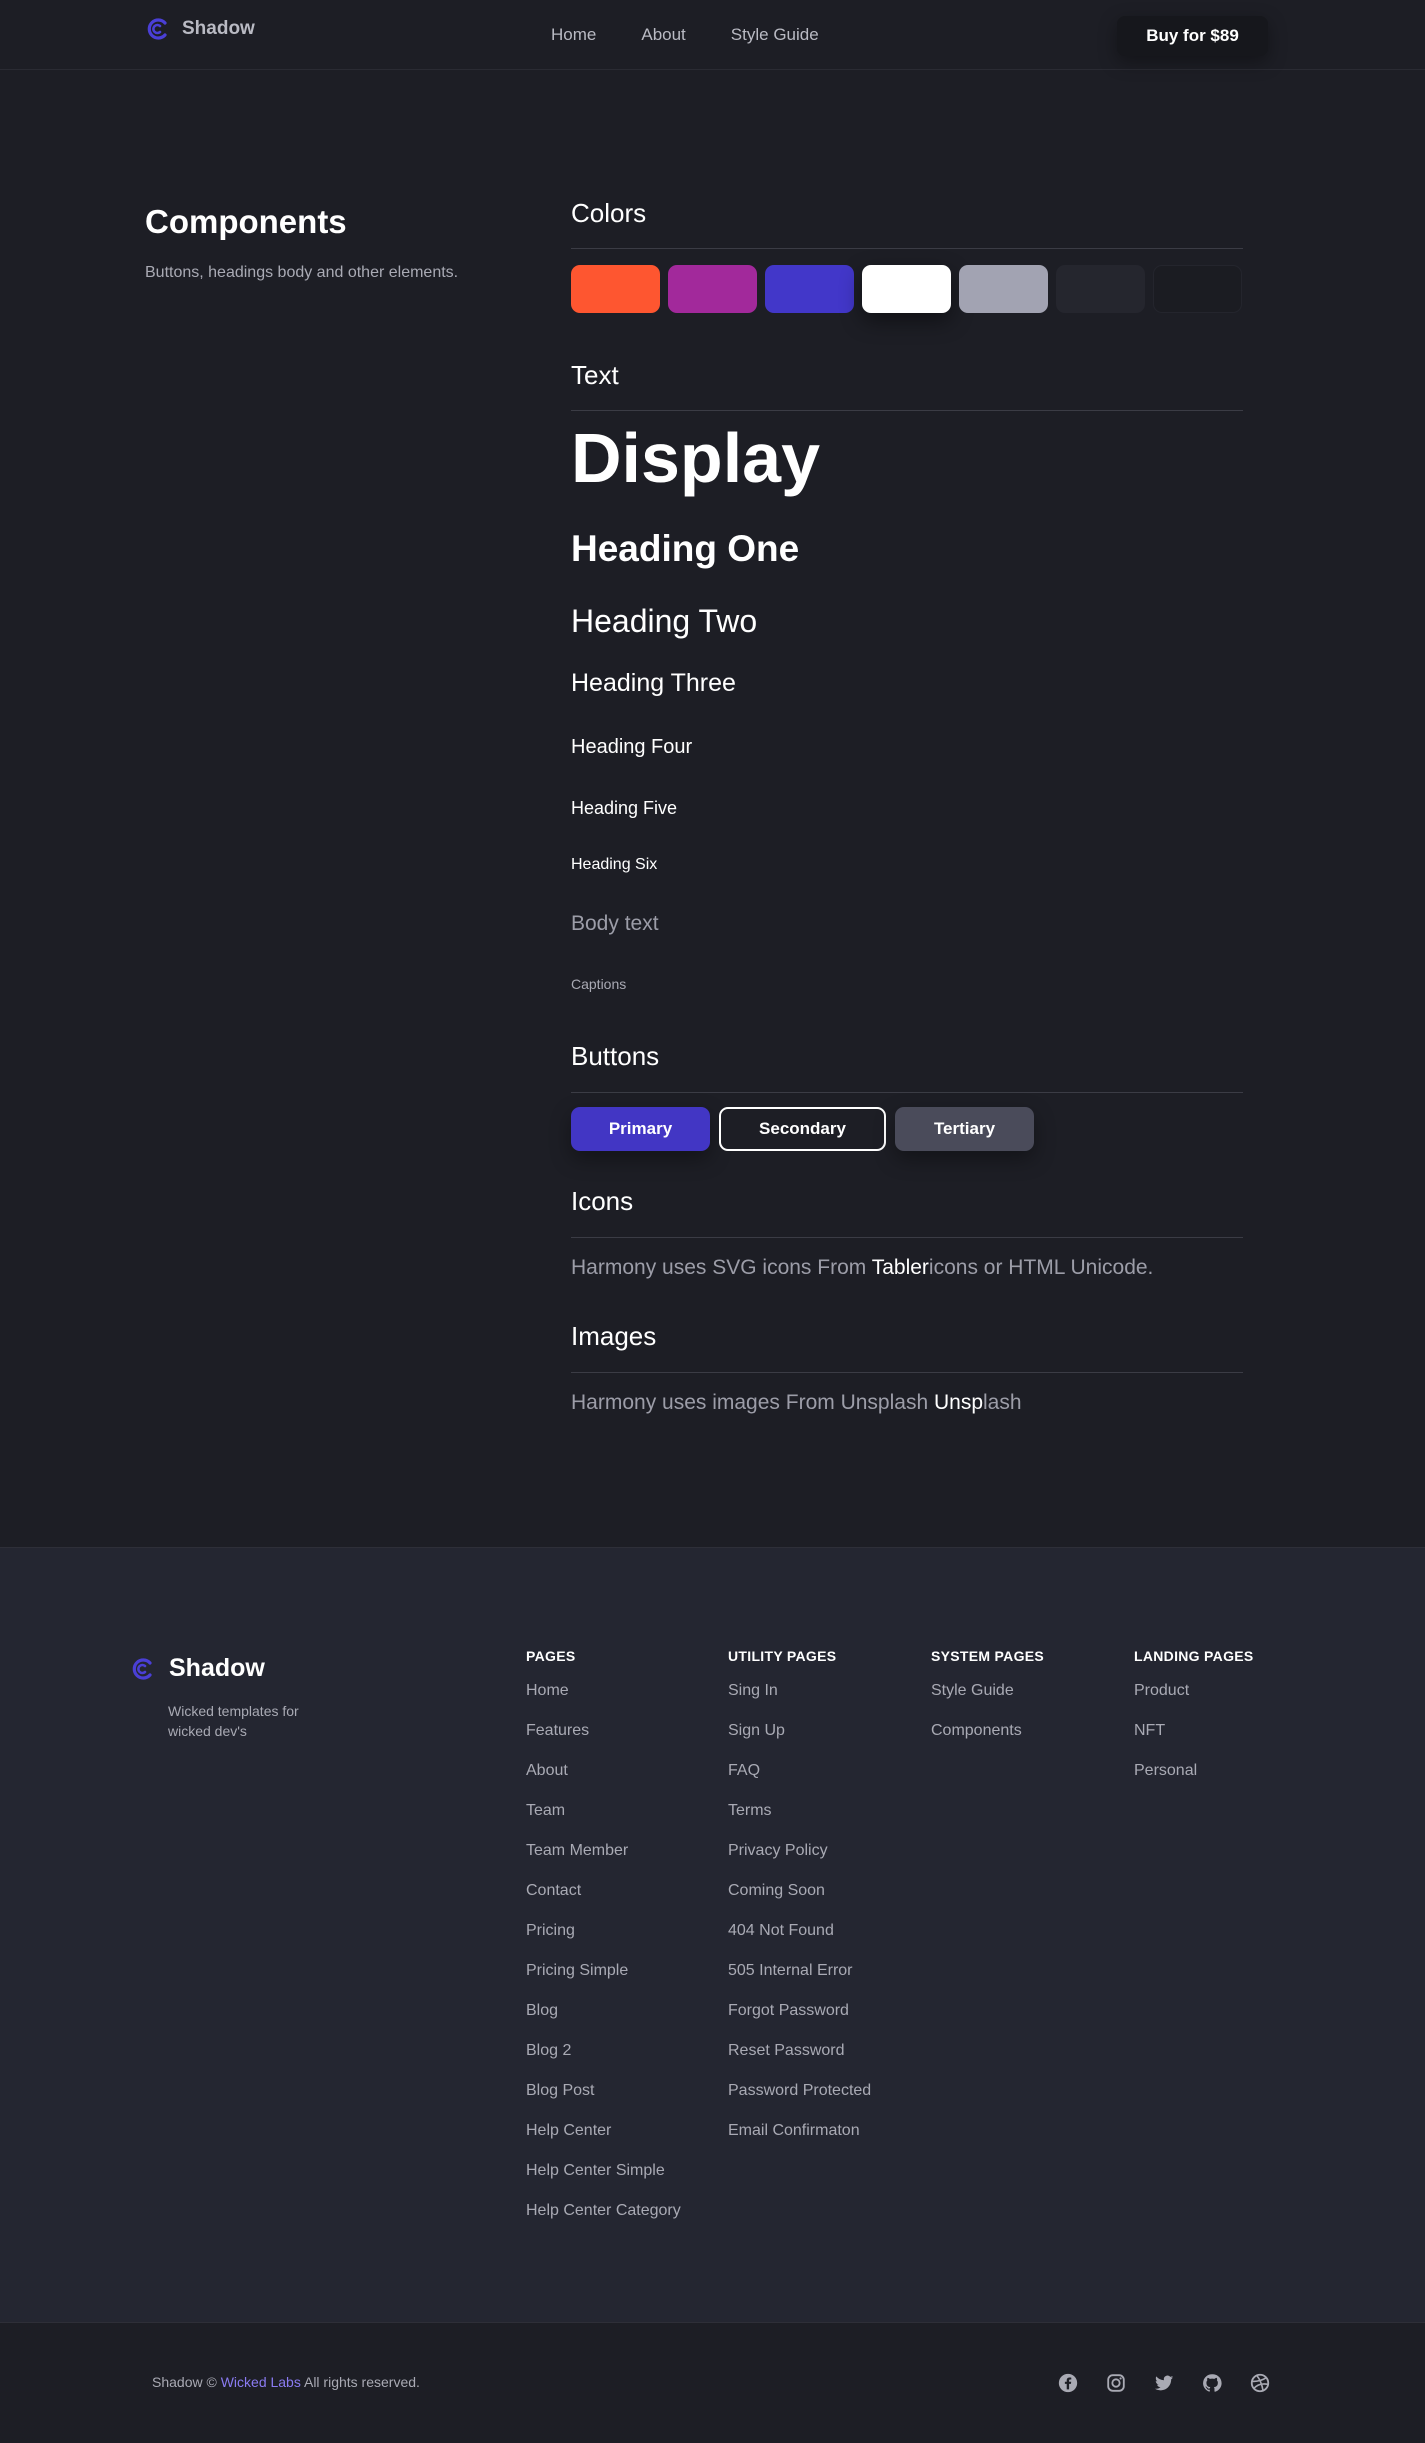 This screenshot has width=1425, height=2443. What do you see at coordinates (1002, 1402) in the screenshot?
I see `images-text-after: lash` at bounding box center [1002, 1402].